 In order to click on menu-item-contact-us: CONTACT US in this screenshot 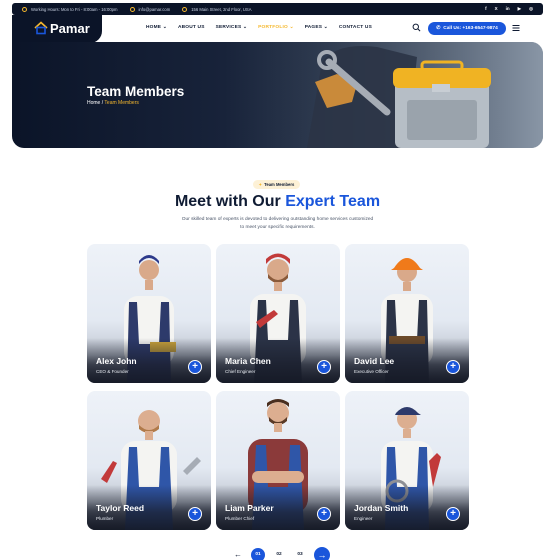, I will do `click(355, 27)`.